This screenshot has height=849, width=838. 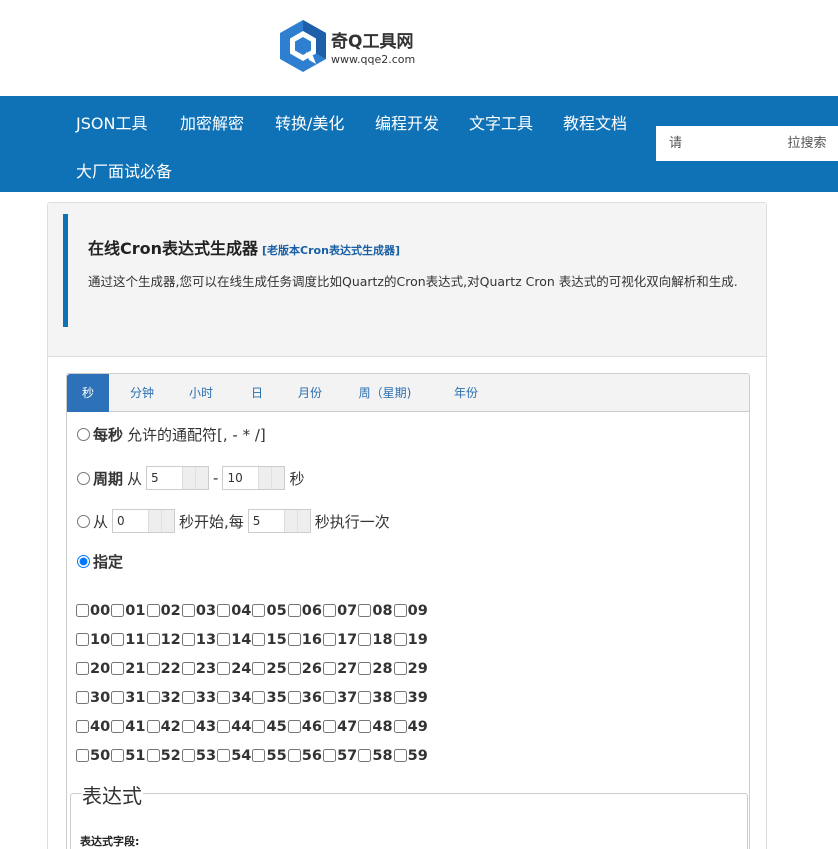 What do you see at coordinates (199, 756) in the screenshot?
I see `second-checkbox-item: 53` at bounding box center [199, 756].